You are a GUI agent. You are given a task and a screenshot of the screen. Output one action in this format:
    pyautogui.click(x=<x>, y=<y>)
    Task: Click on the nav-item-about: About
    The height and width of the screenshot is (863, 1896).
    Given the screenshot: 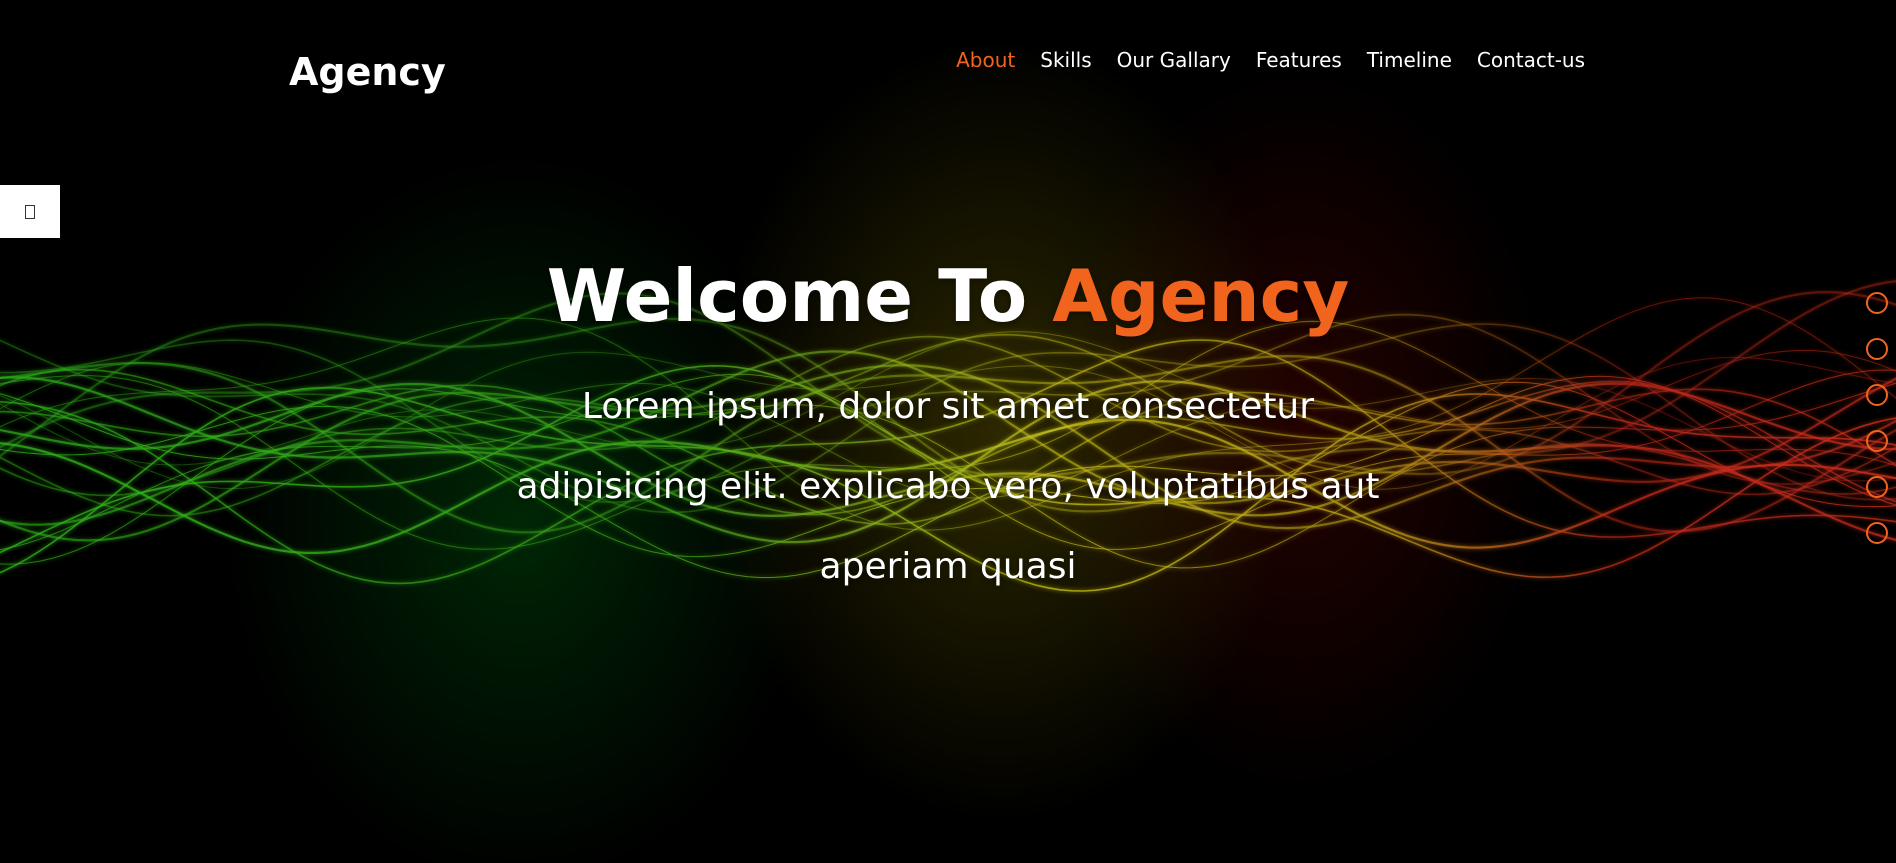 What is the action you would take?
    pyautogui.click(x=985, y=60)
    